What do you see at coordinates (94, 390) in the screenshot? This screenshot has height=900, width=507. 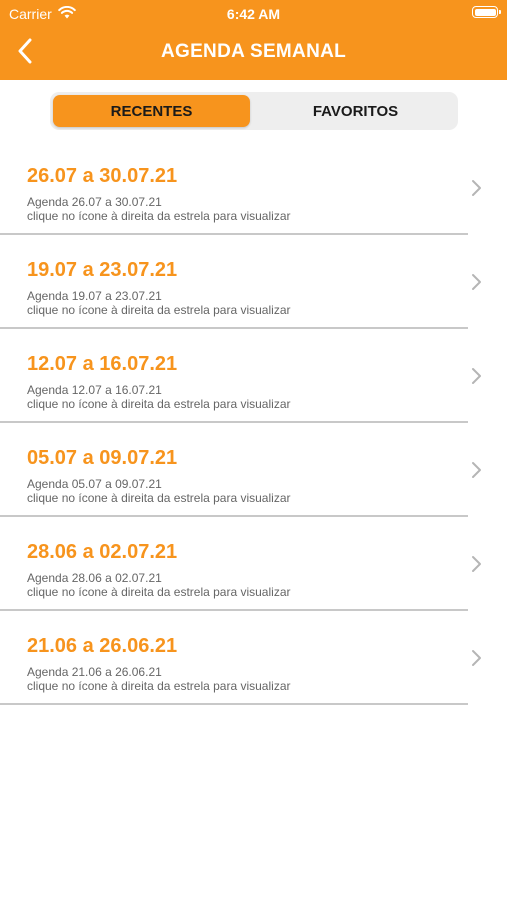 I see `item-subtitle: Agenda 12.07 a 16.07.21` at bounding box center [94, 390].